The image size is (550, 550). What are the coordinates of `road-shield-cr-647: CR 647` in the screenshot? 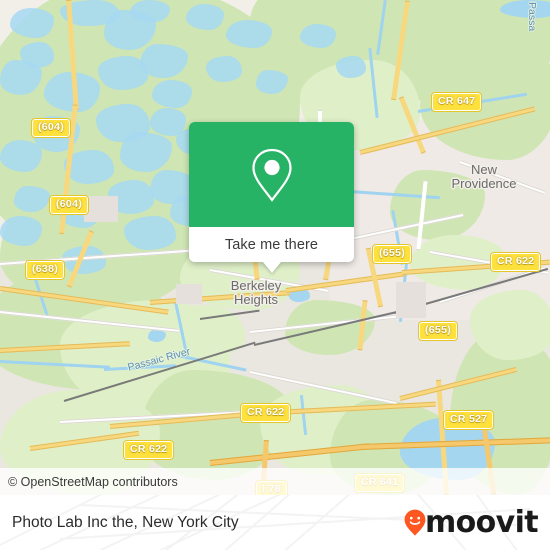 It's located at (456, 102).